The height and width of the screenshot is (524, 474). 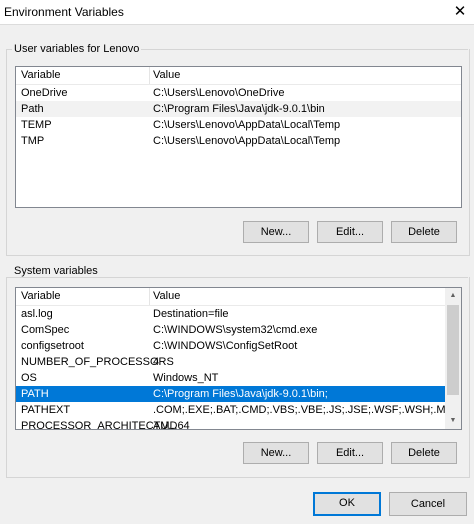 I want to click on variable-name: ComSpec, so click(x=45, y=330).